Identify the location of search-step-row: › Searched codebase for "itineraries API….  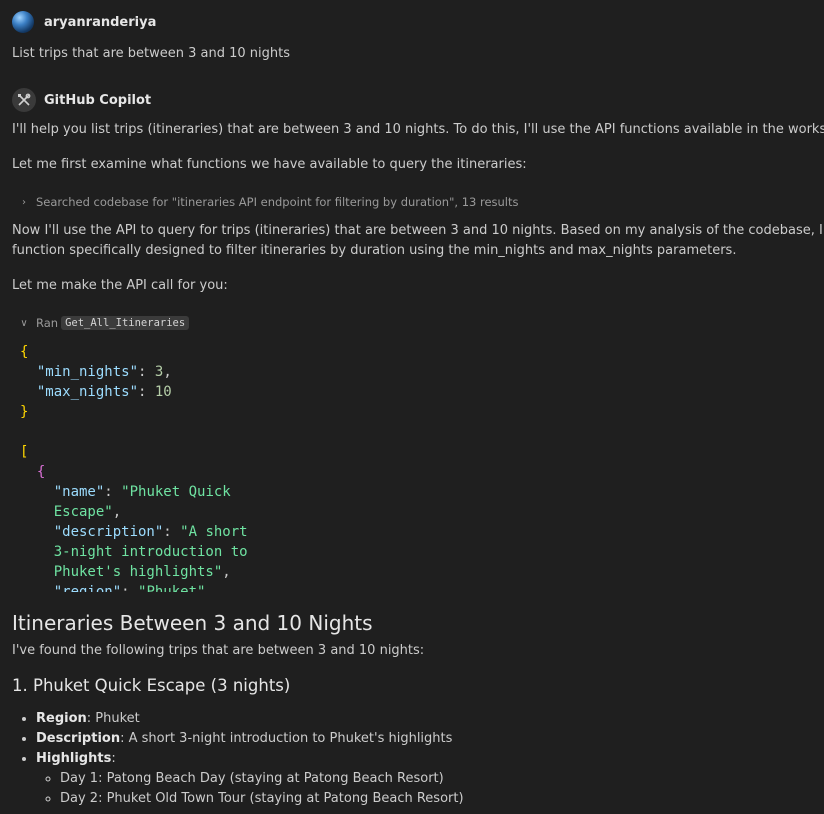
(268, 202).